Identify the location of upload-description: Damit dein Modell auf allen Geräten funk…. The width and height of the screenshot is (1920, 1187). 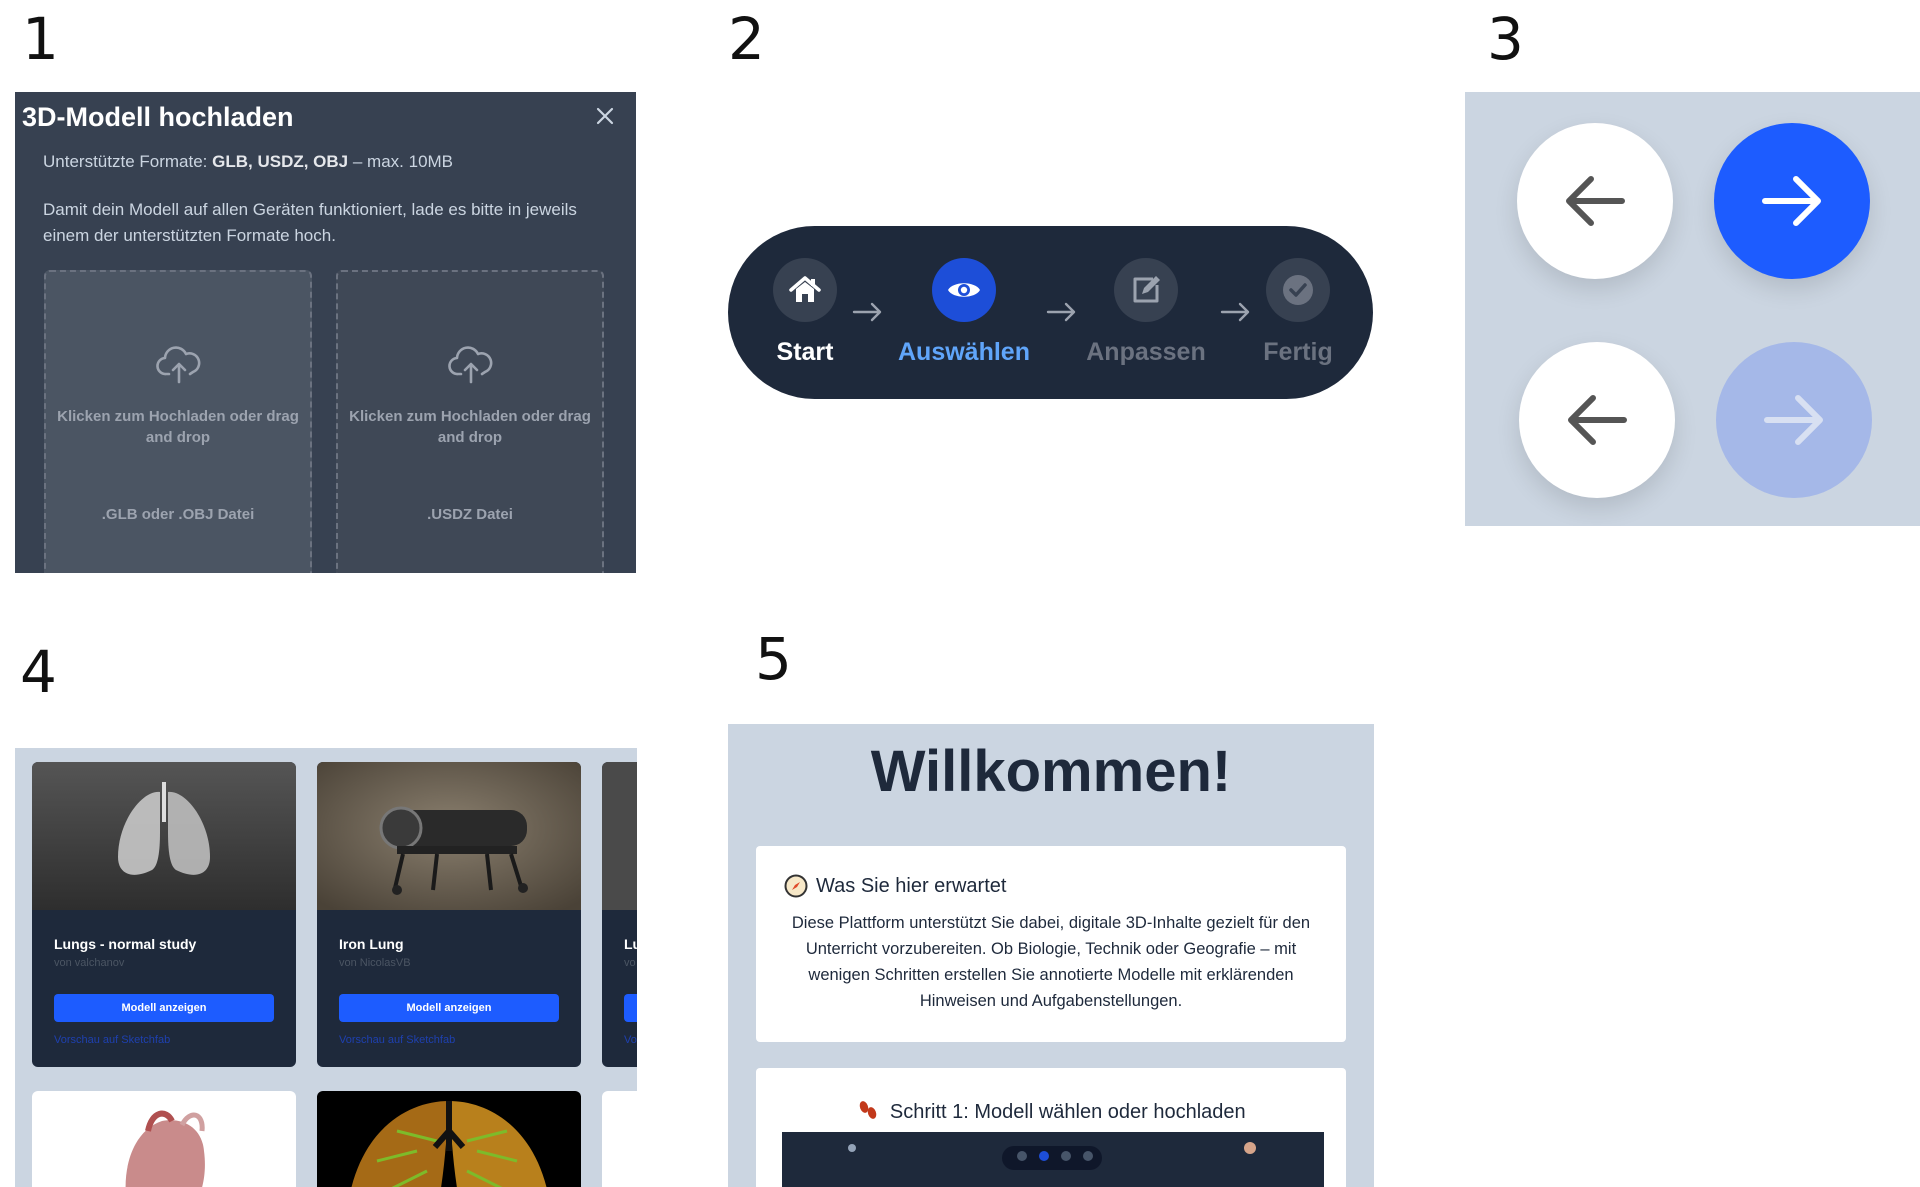
(310, 222).